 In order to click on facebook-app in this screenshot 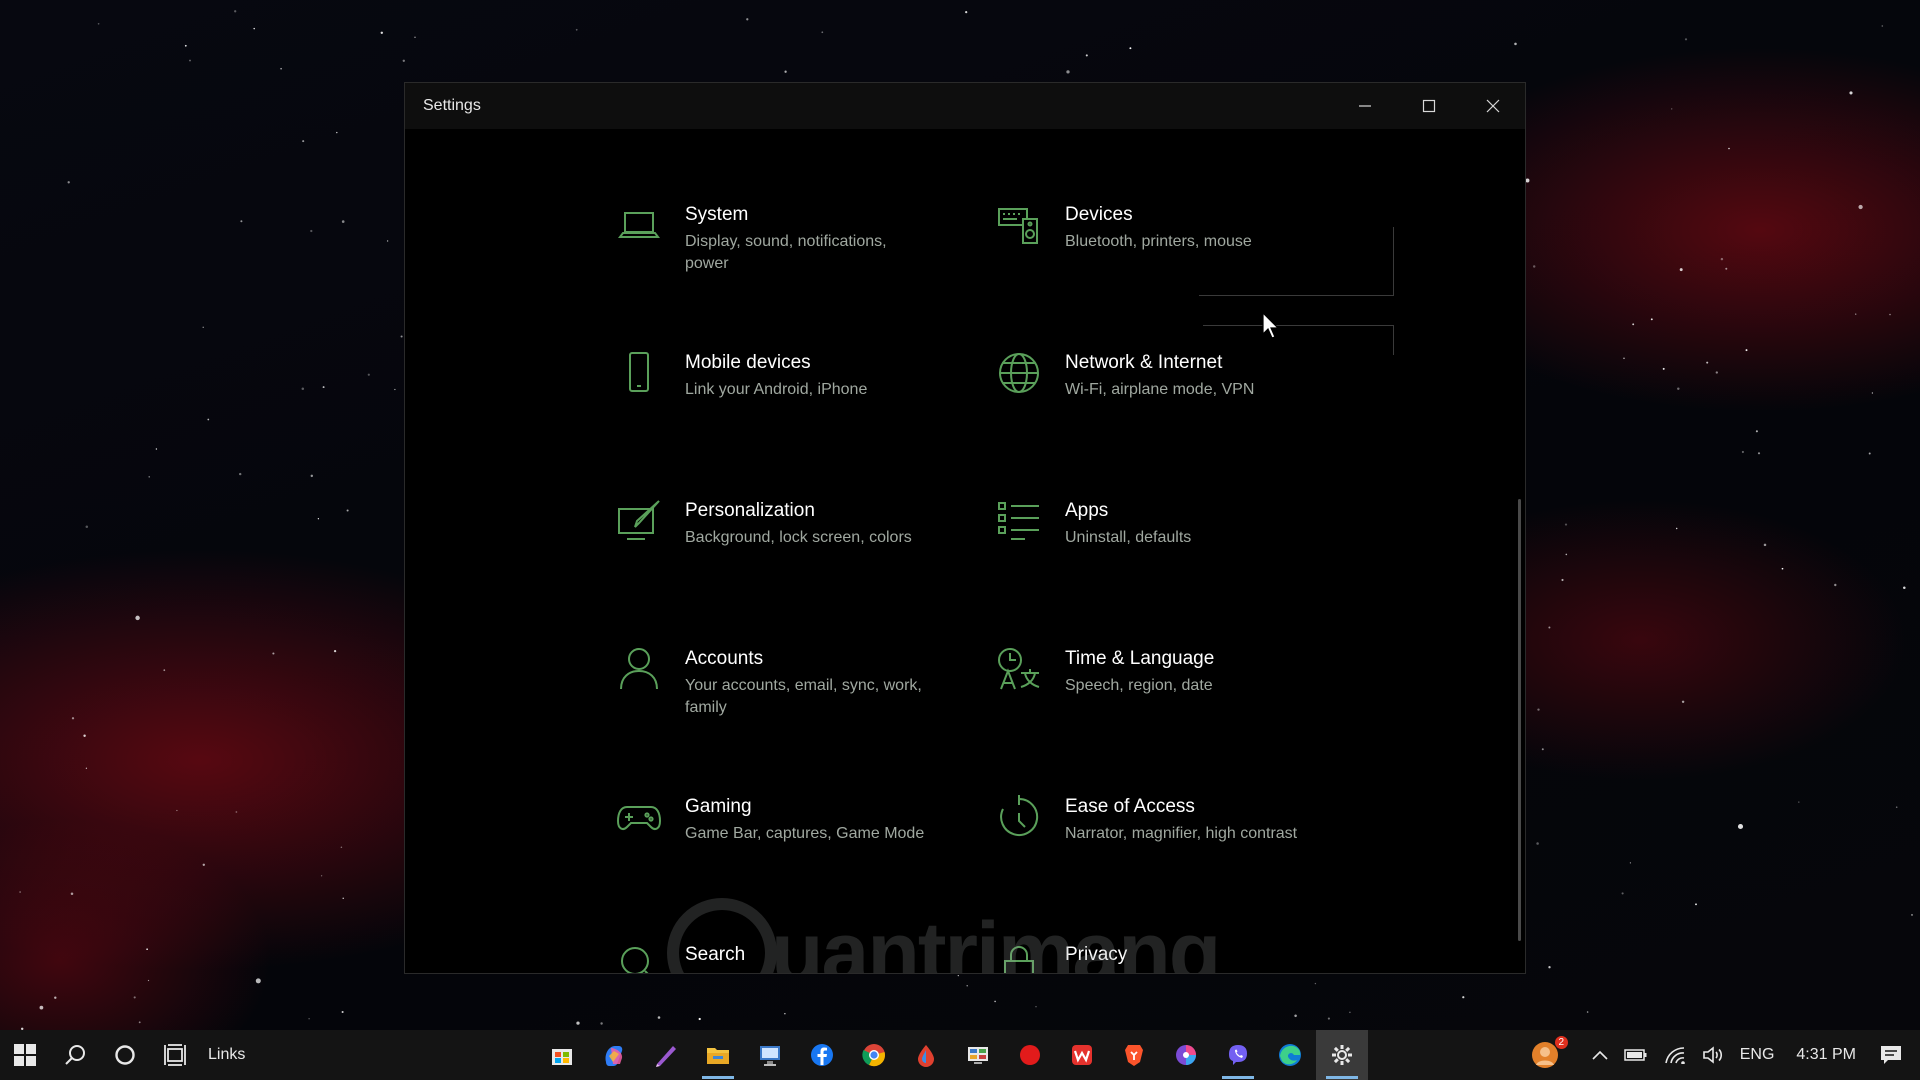, I will do `click(822, 1055)`.